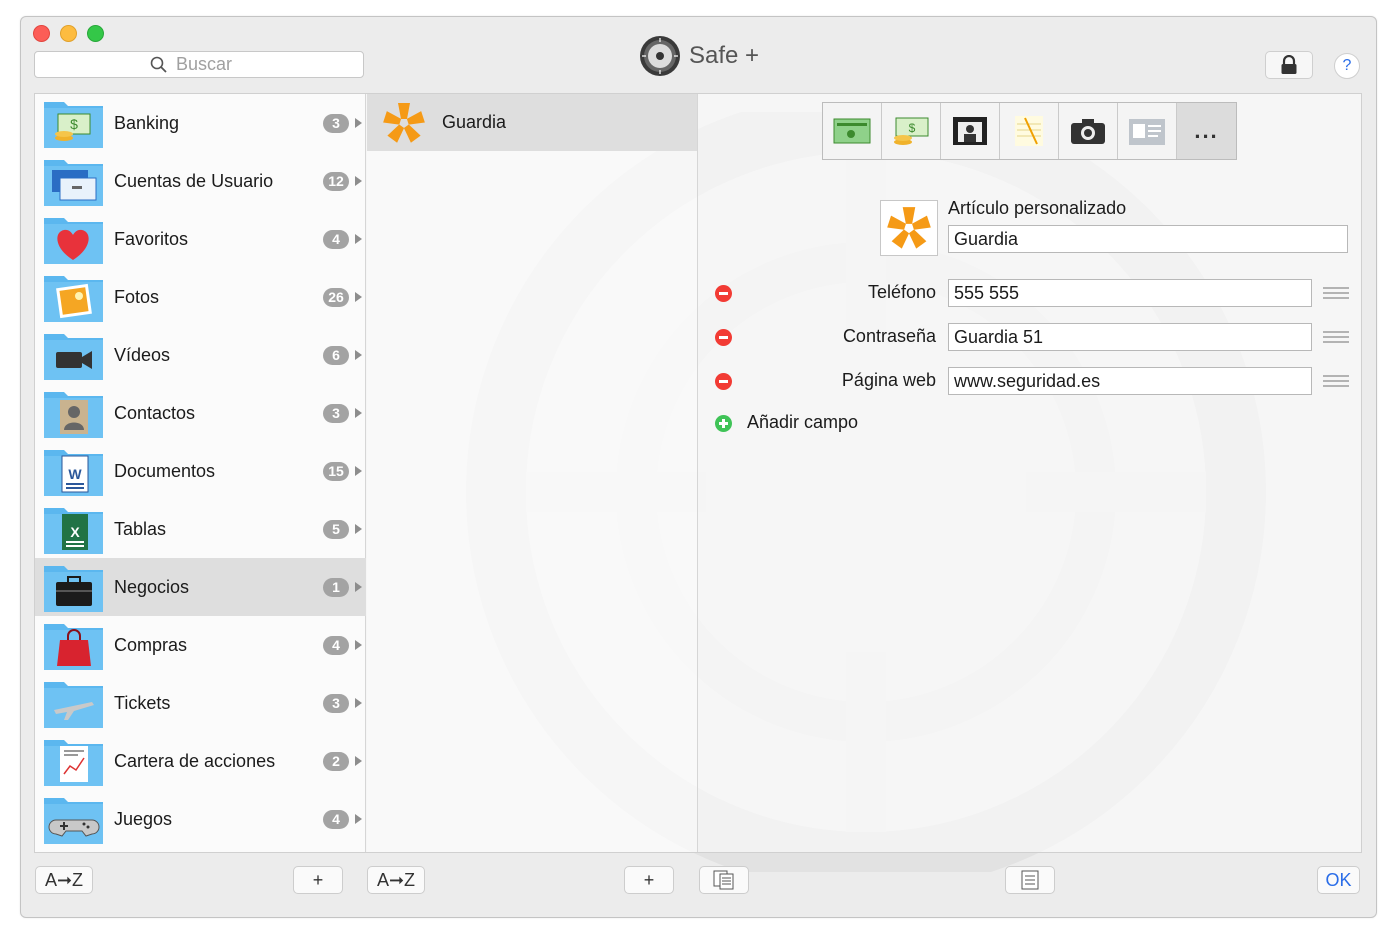 The image size is (1396, 940). What do you see at coordinates (396, 880) in the screenshot?
I see `sort-items-button: A➞Z` at bounding box center [396, 880].